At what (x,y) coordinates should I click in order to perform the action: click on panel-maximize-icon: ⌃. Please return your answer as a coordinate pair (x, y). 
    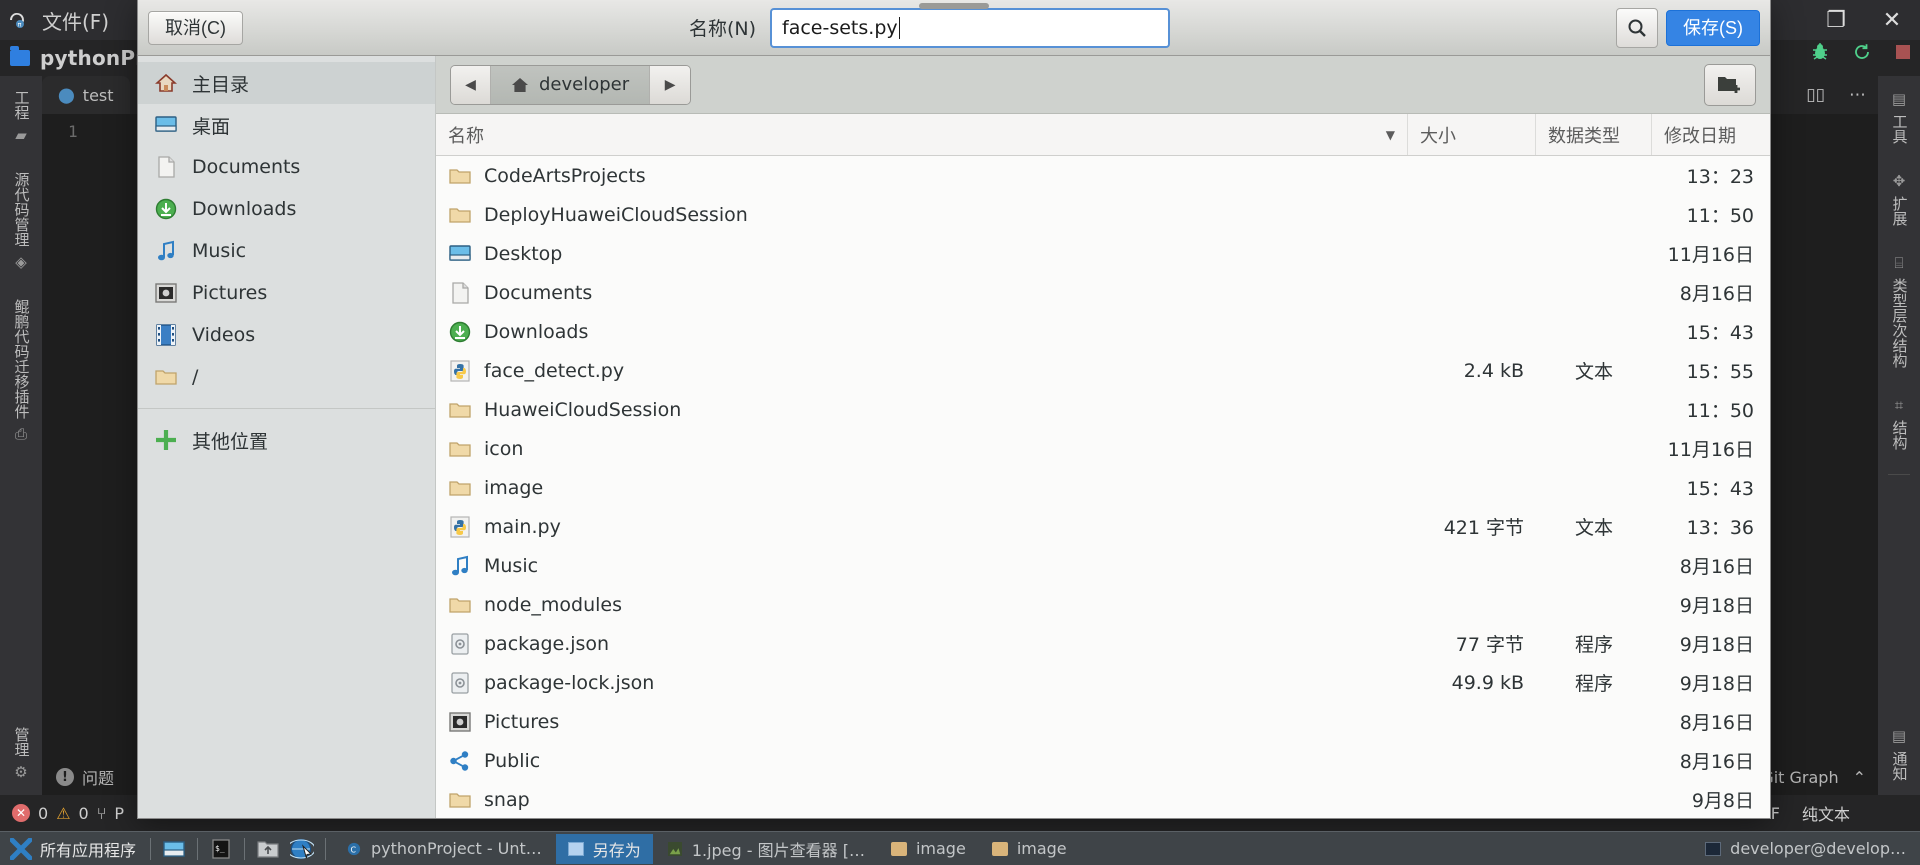
    Looking at the image, I should click on (1859, 777).